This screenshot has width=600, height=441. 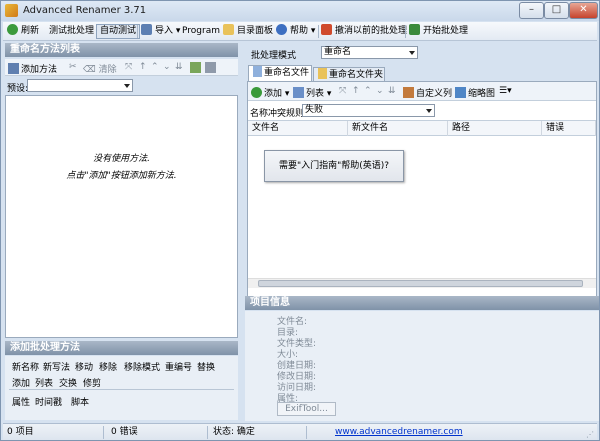 I want to click on conflict-value: 失败, so click(x=314, y=110).